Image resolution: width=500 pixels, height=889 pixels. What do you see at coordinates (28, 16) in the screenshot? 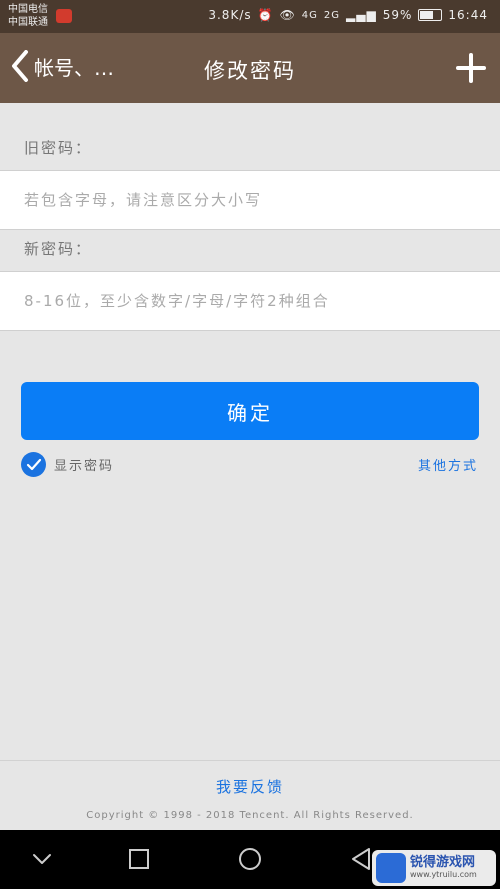
I see `carrier-info: 中国电信 中国联通` at bounding box center [28, 16].